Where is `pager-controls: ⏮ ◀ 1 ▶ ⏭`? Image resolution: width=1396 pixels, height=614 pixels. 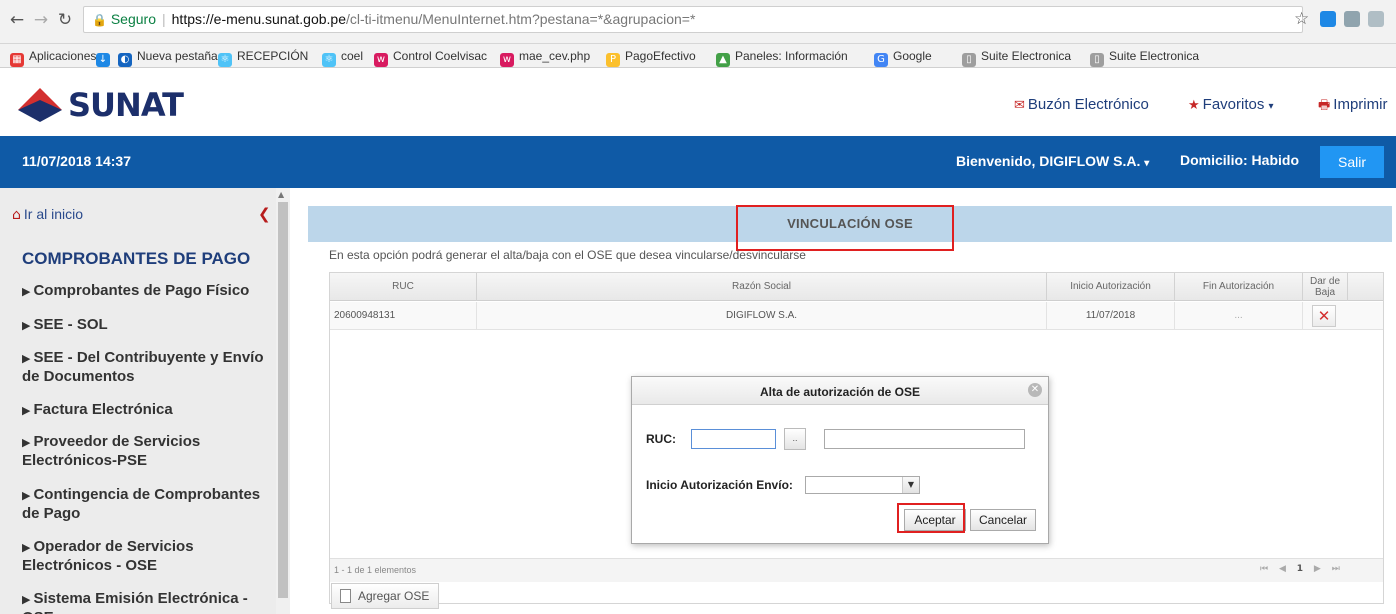 pager-controls: ⏮ ◀ 1 ▶ ⏭ is located at coordinates (1300, 569).